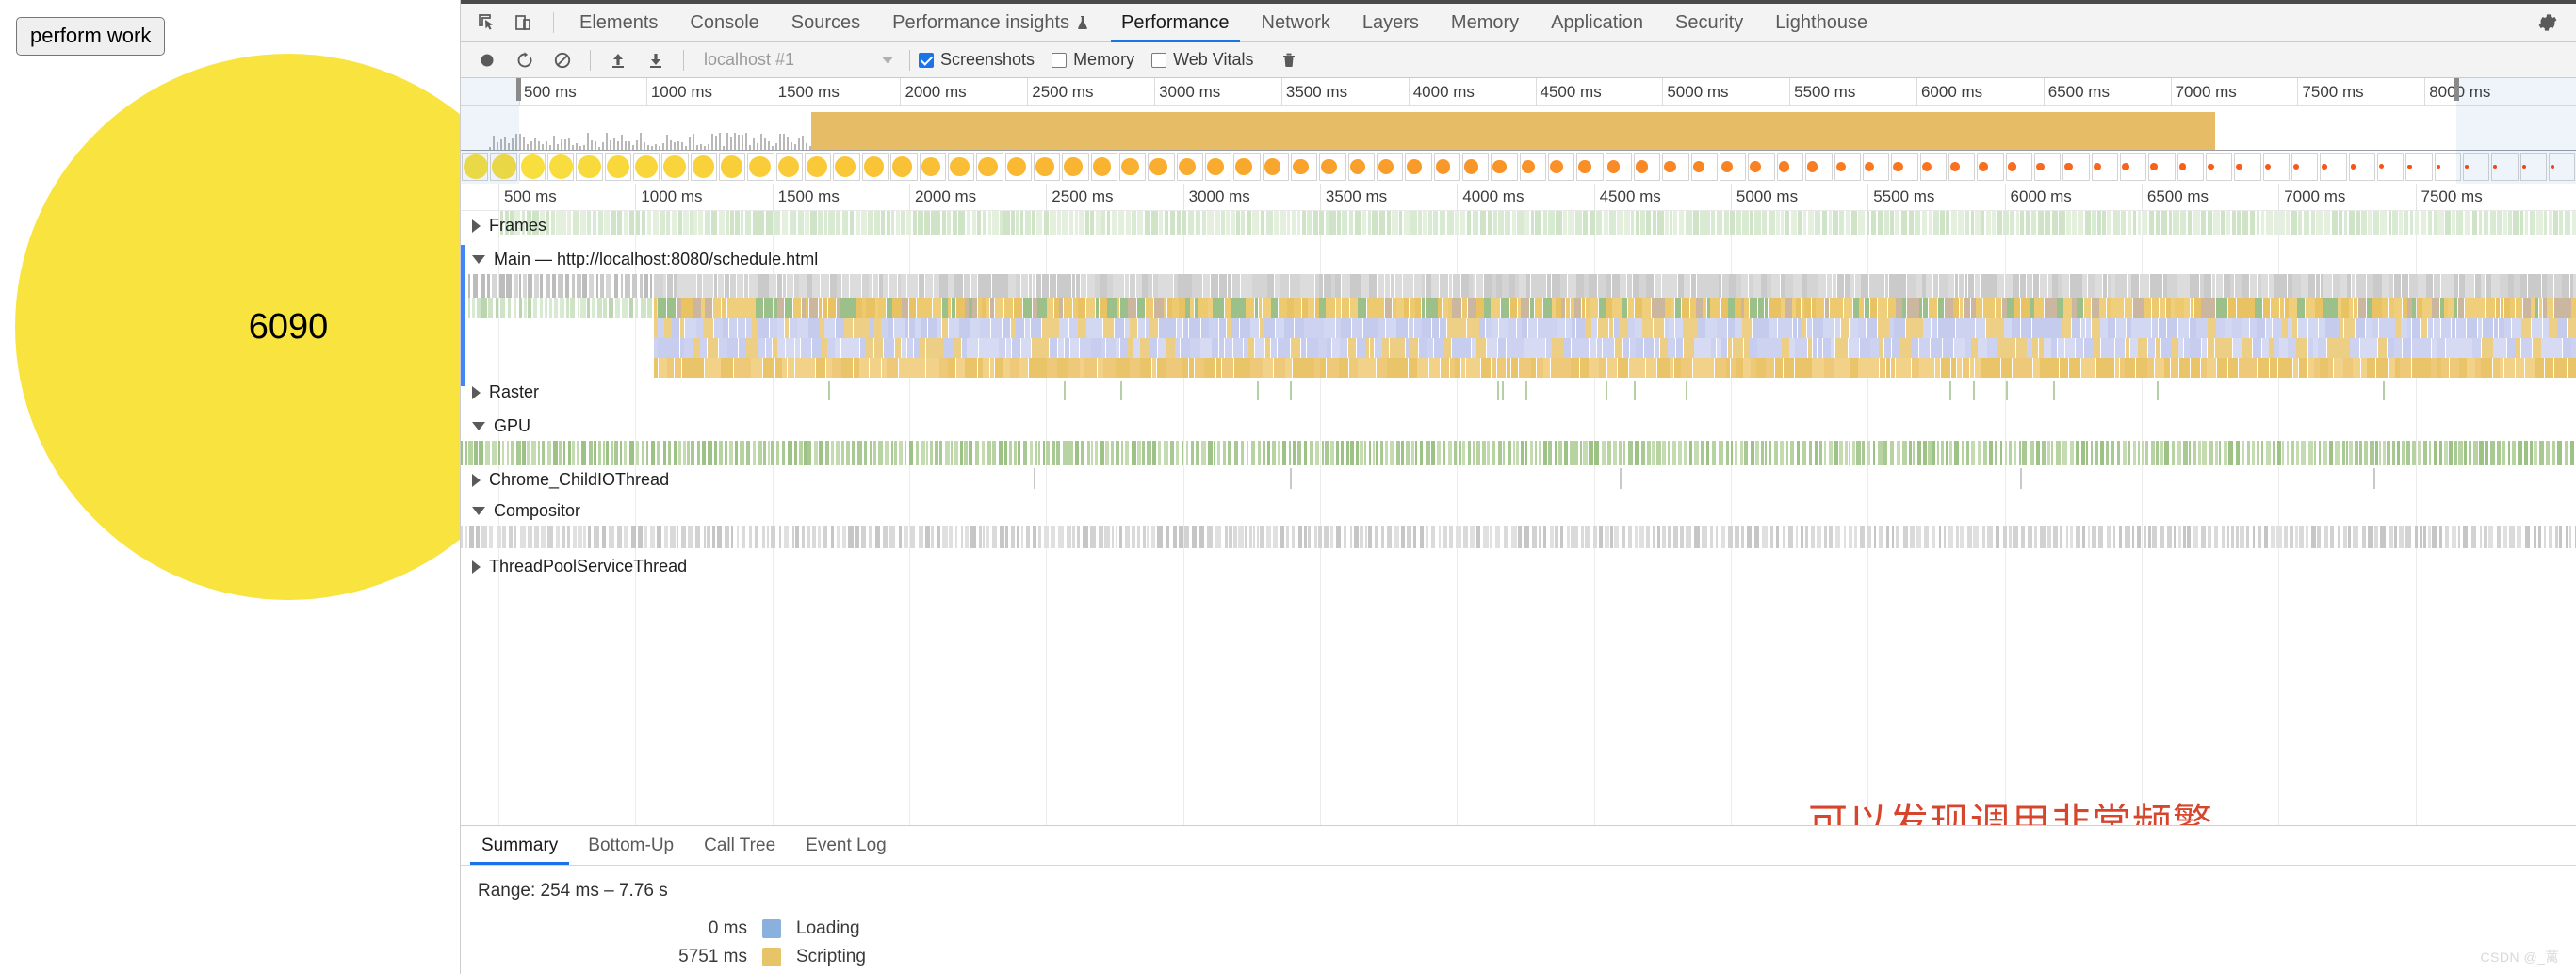 This screenshot has height=974, width=2576. I want to click on compositor-flame-row, so click(1518, 537).